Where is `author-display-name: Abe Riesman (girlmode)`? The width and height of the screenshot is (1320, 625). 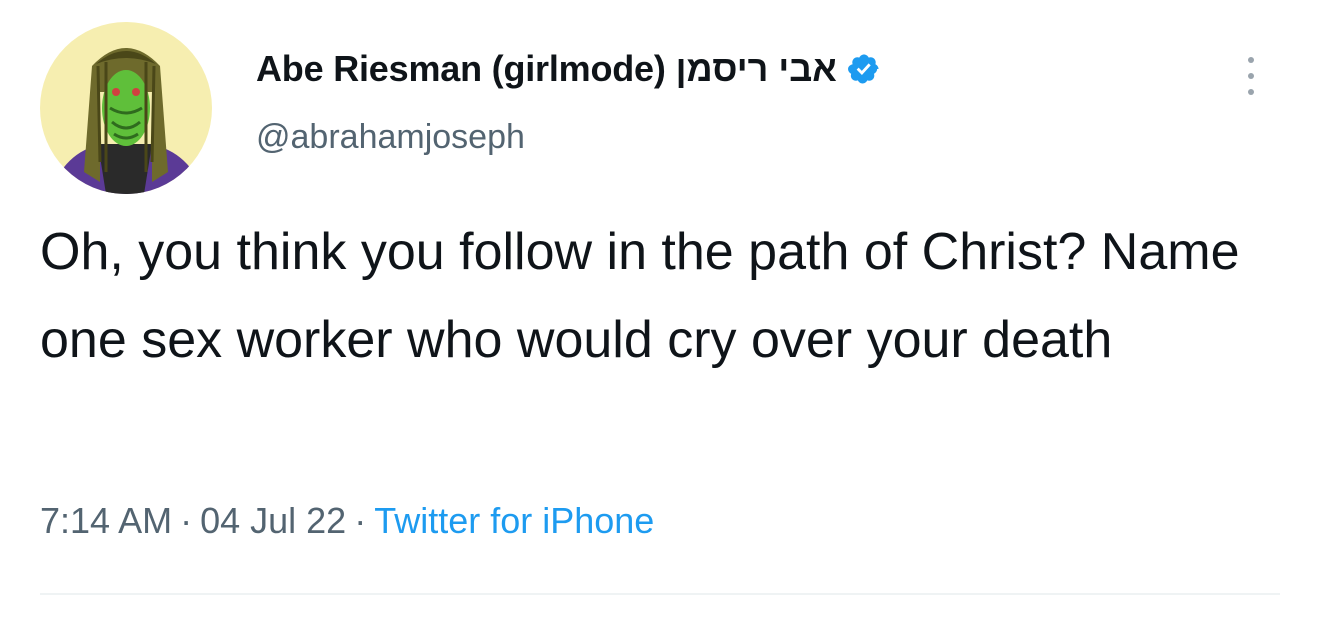 author-display-name: Abe Riesman (girlmode) is located at coordinates (461, 69).